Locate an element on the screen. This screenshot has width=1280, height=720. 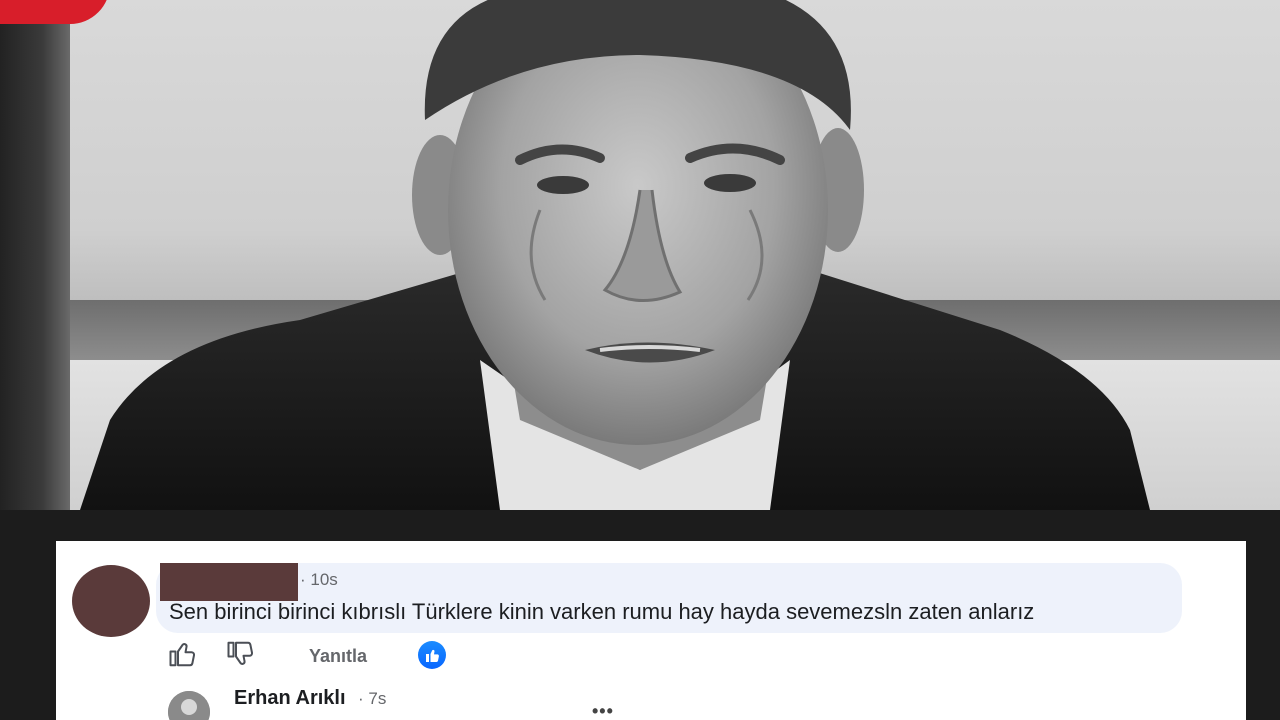
like-reaction-icon is located at coordinates (432, 655).